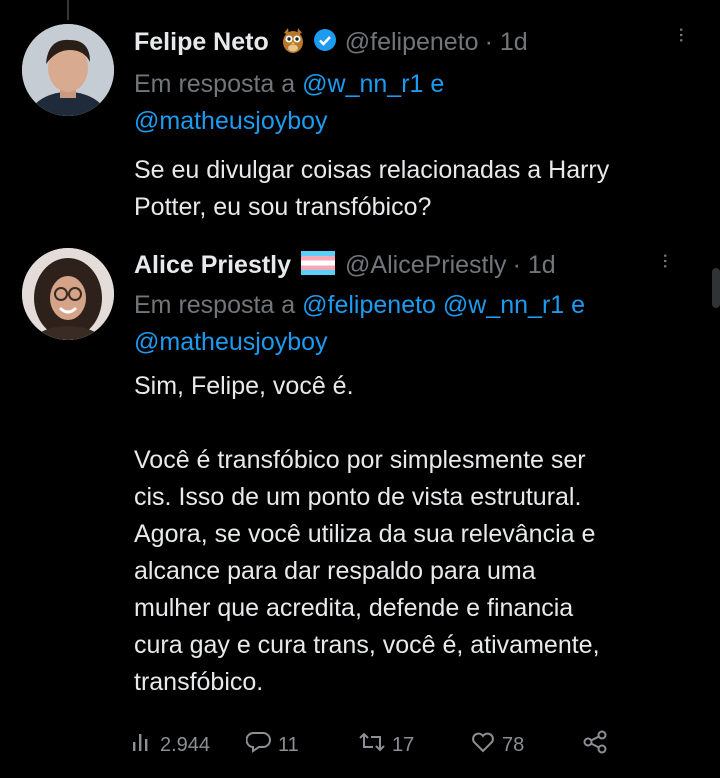 The width and height of the screenshot is (720, 778). I want to click on like-icon, so click(486, 745).